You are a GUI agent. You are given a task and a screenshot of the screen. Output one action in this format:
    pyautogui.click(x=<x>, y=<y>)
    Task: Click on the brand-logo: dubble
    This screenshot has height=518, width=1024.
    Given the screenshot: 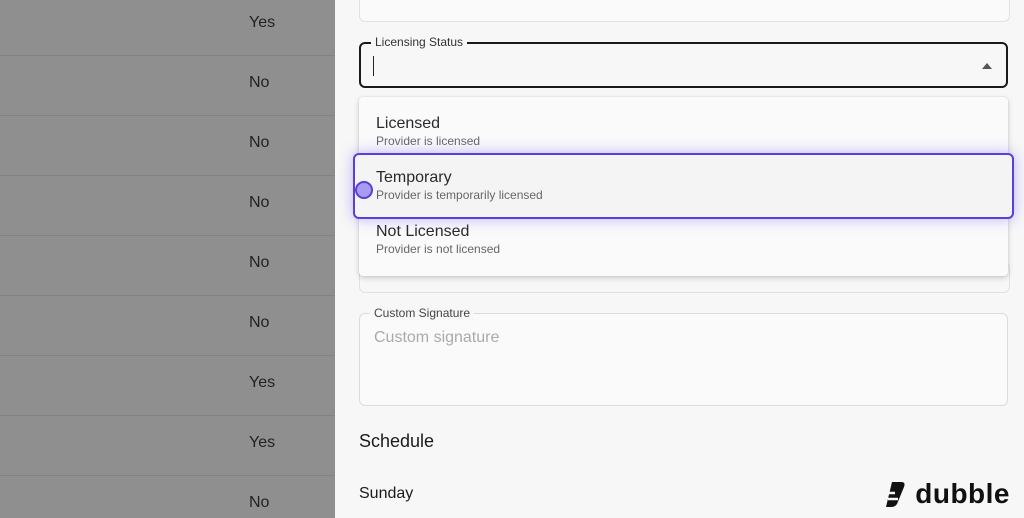 What is the action you would take?
    pyautogui.click(x=946, y=494)
    